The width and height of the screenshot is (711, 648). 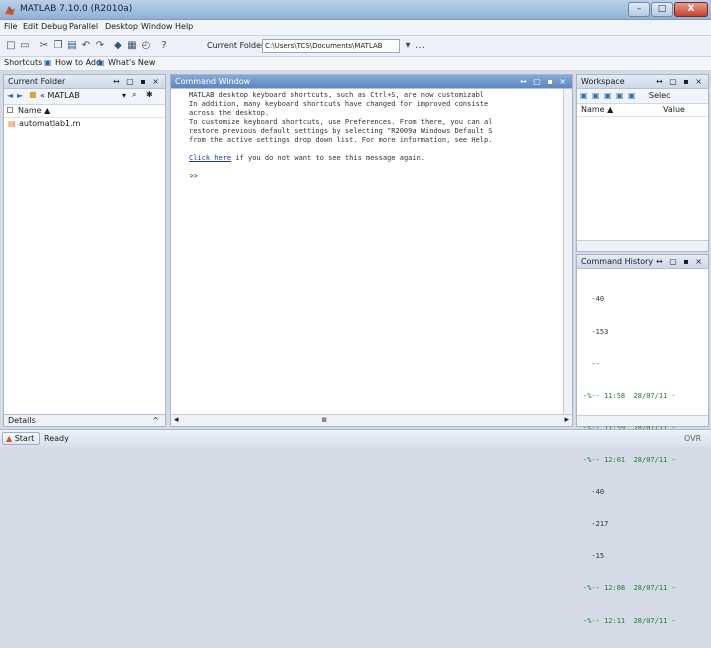 What do you see at coordinates (10, 26) in the screenshot?
I see `menu-file: File` at bounding box center [10, 26].